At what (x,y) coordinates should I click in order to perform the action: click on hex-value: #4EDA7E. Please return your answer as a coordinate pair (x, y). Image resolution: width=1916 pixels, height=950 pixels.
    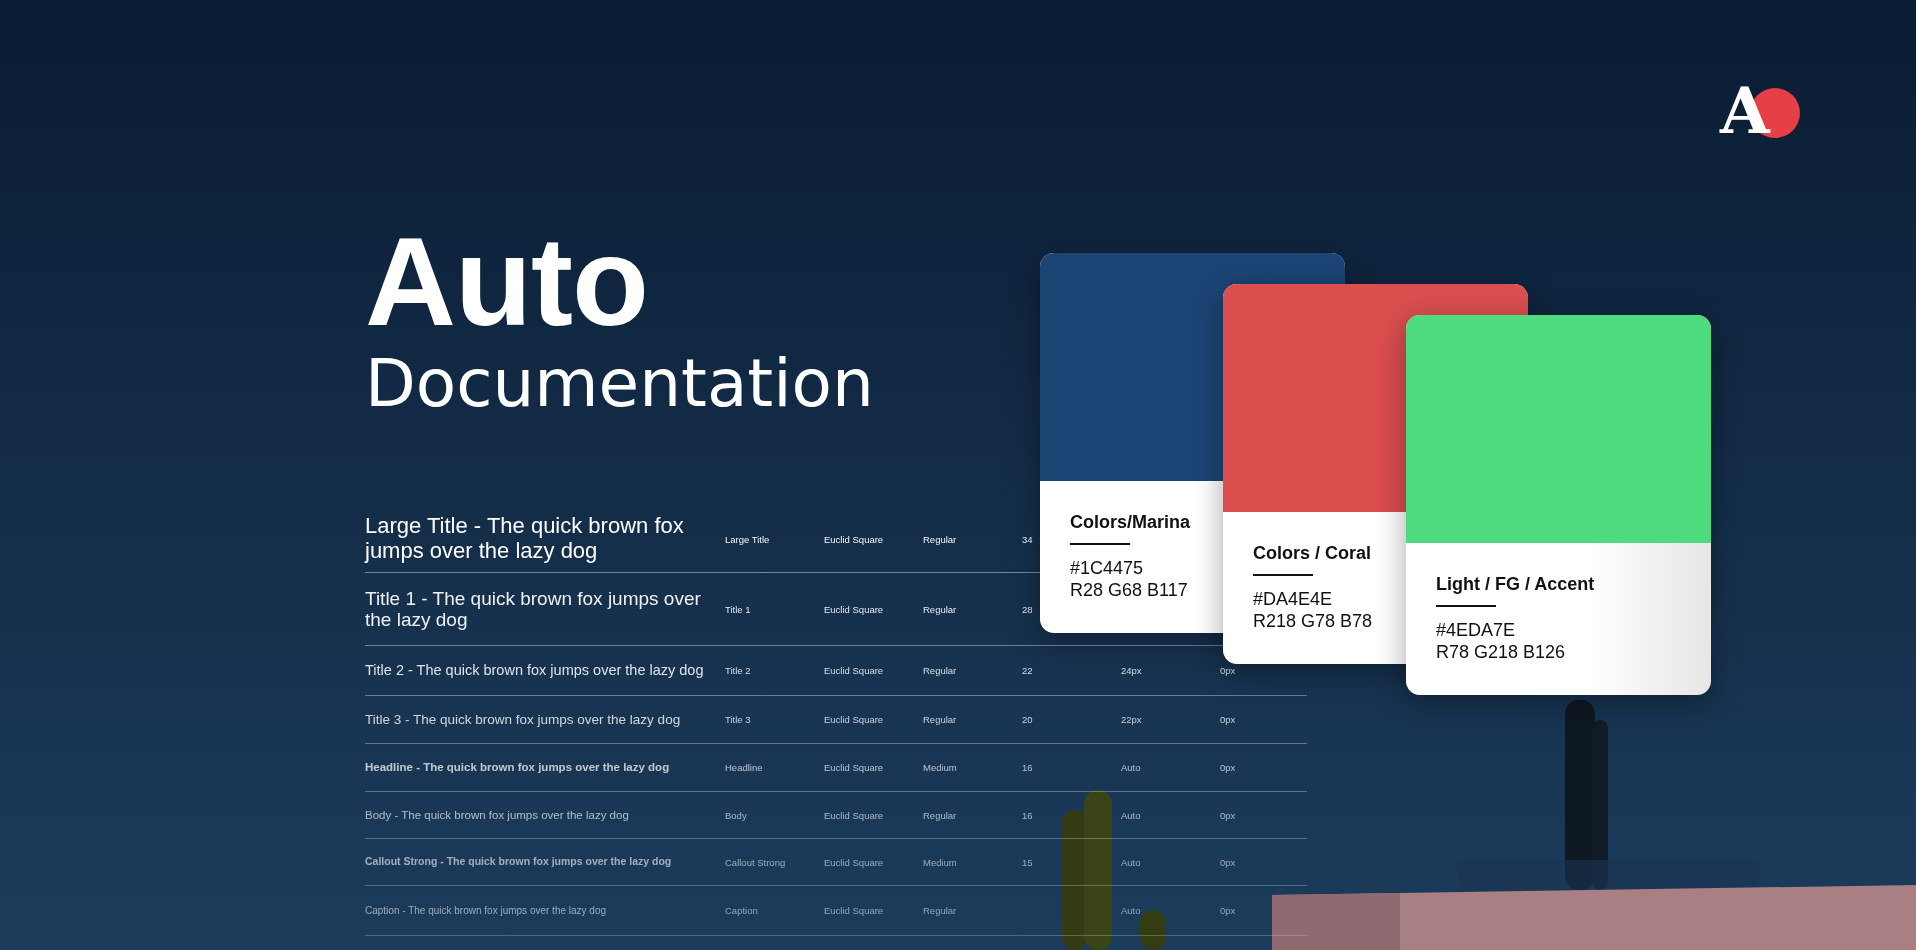
    Looking at the image, I should click on (1476, 630).